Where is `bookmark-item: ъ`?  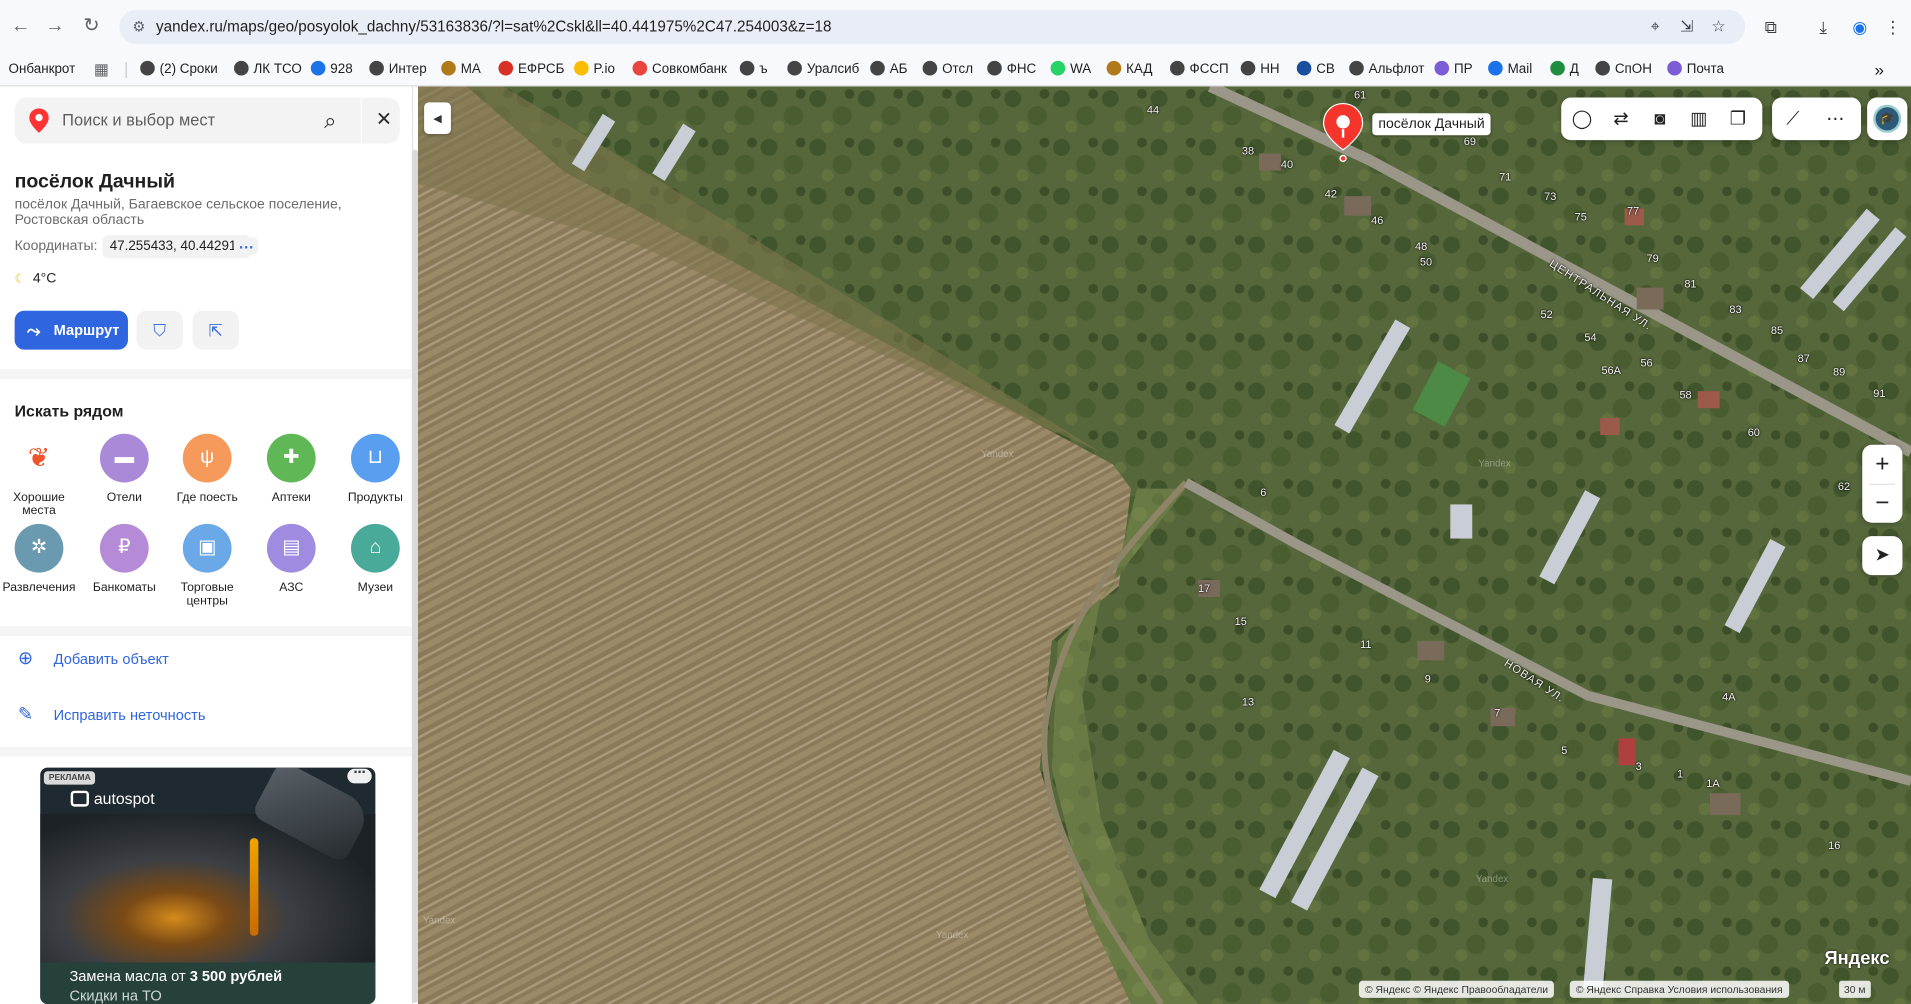 bookmark-item: ъ is located at coordinates (753, 69).